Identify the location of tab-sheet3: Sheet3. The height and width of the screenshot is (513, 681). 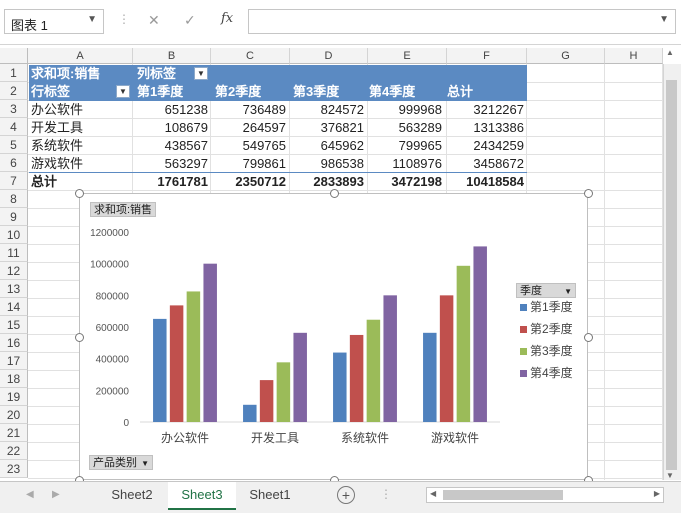
(202, 496).